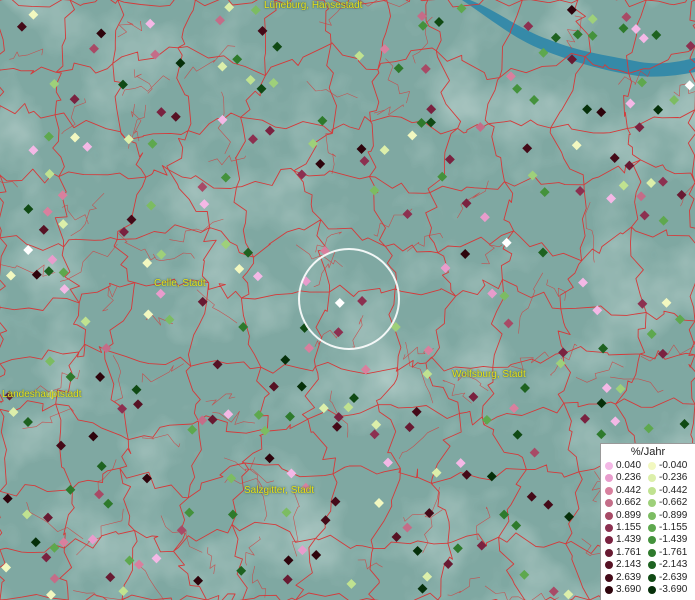 This screenshot has width=695, height=600. What do you see at coordinates (673, 577) in the screenshot?
I see `legend-value-negative: -2.639` at bounding box center [673, 577].